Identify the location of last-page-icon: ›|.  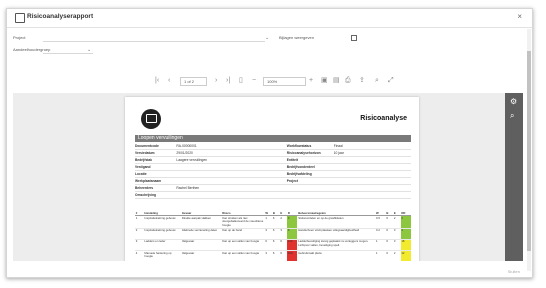
(228, 81).